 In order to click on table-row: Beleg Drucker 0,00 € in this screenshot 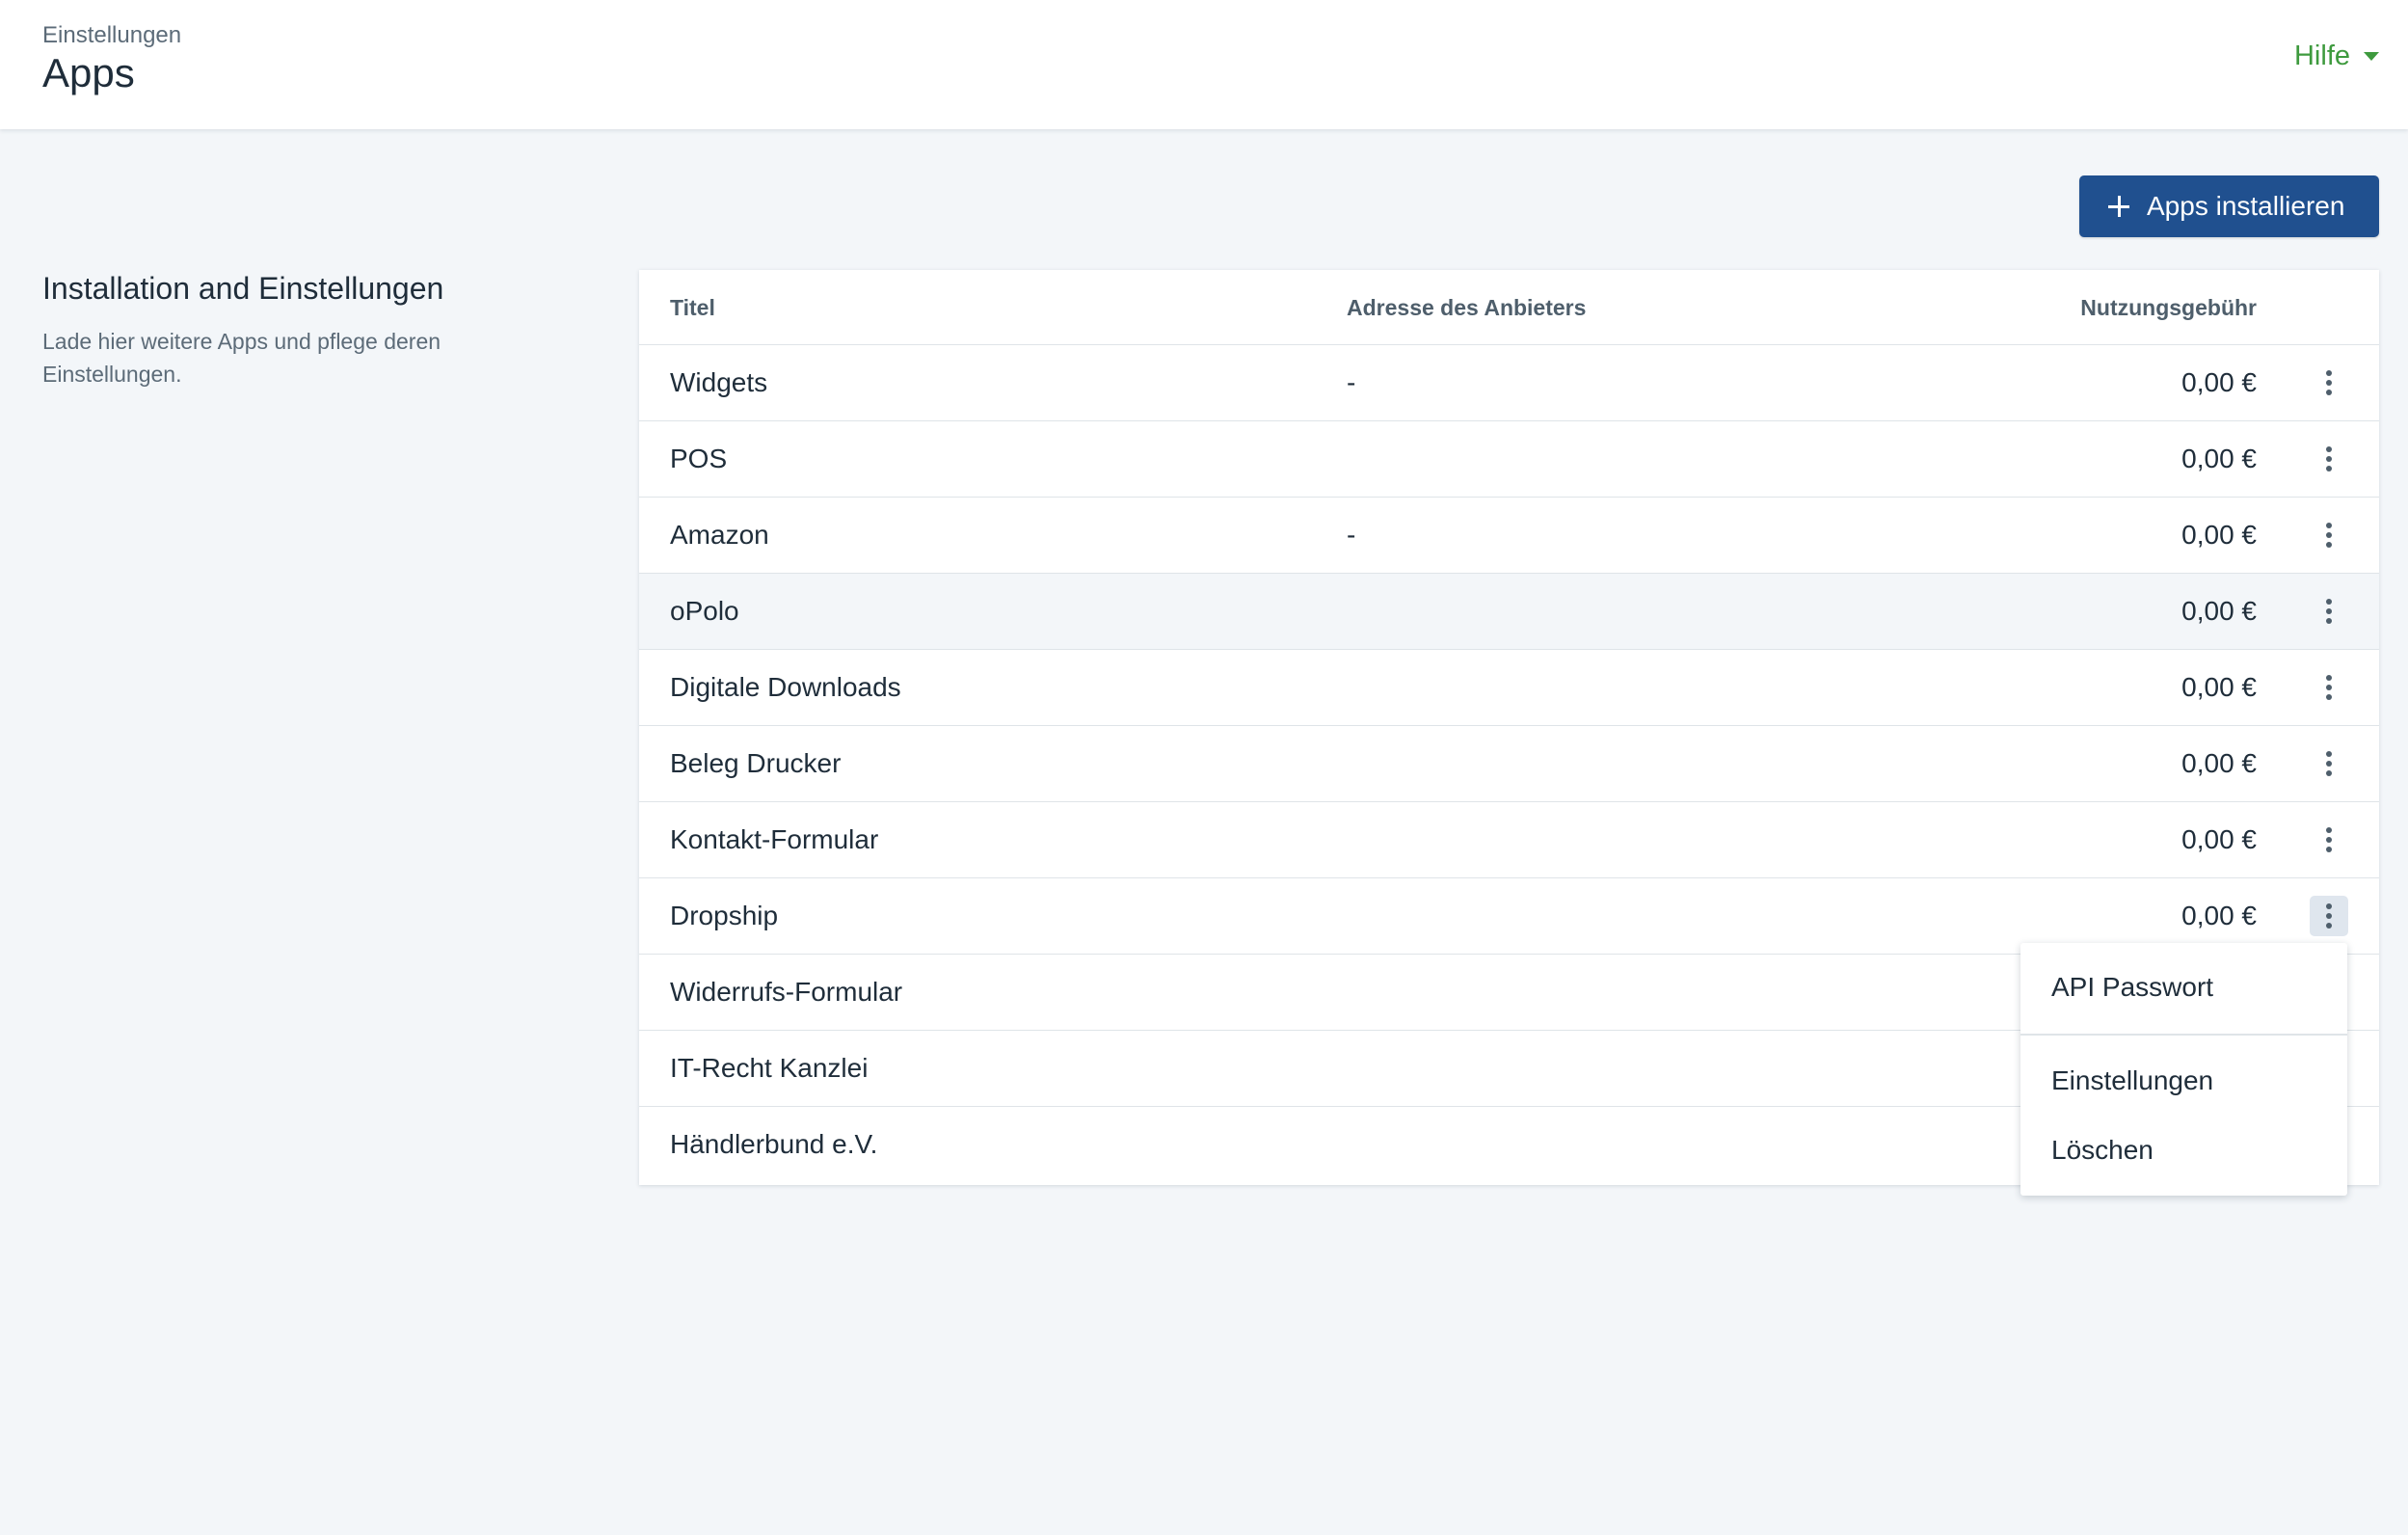, I will do `click(1509, 764)`.